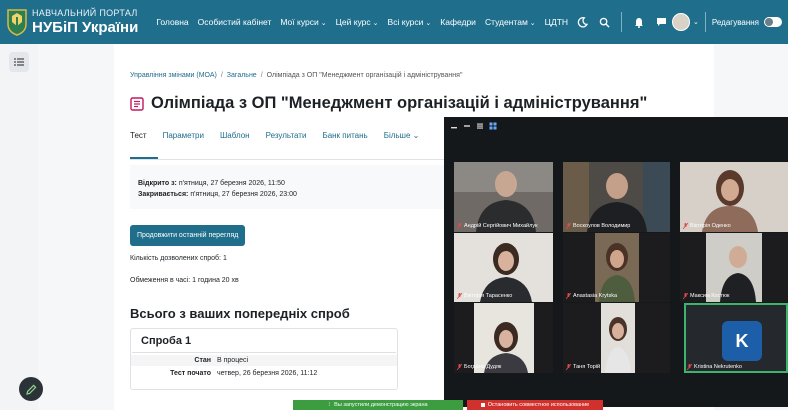 The width and height of the screenshot is (788, 410). What do you see at coordinates (235, 139) in the screenshot?
I see `tab-template: Шаблон` at bounding box center [235, 139].